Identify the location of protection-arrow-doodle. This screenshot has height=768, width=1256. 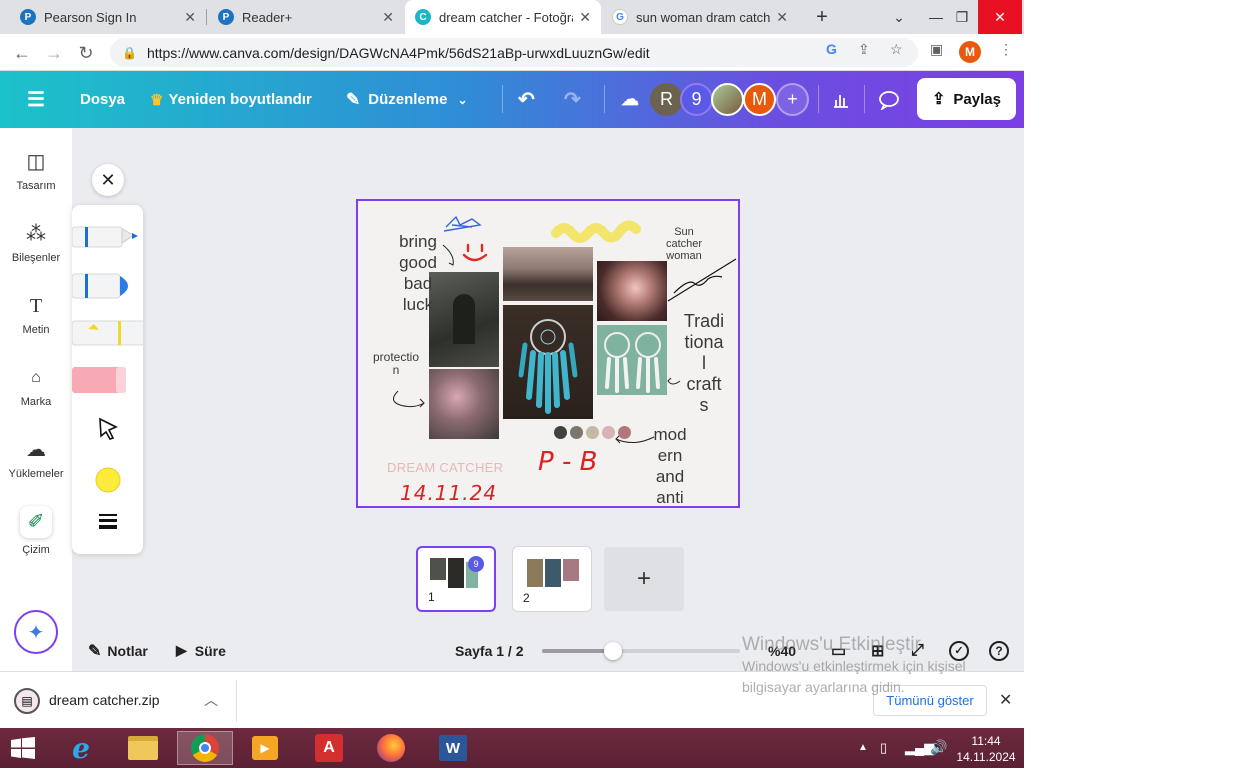
(409, 399).